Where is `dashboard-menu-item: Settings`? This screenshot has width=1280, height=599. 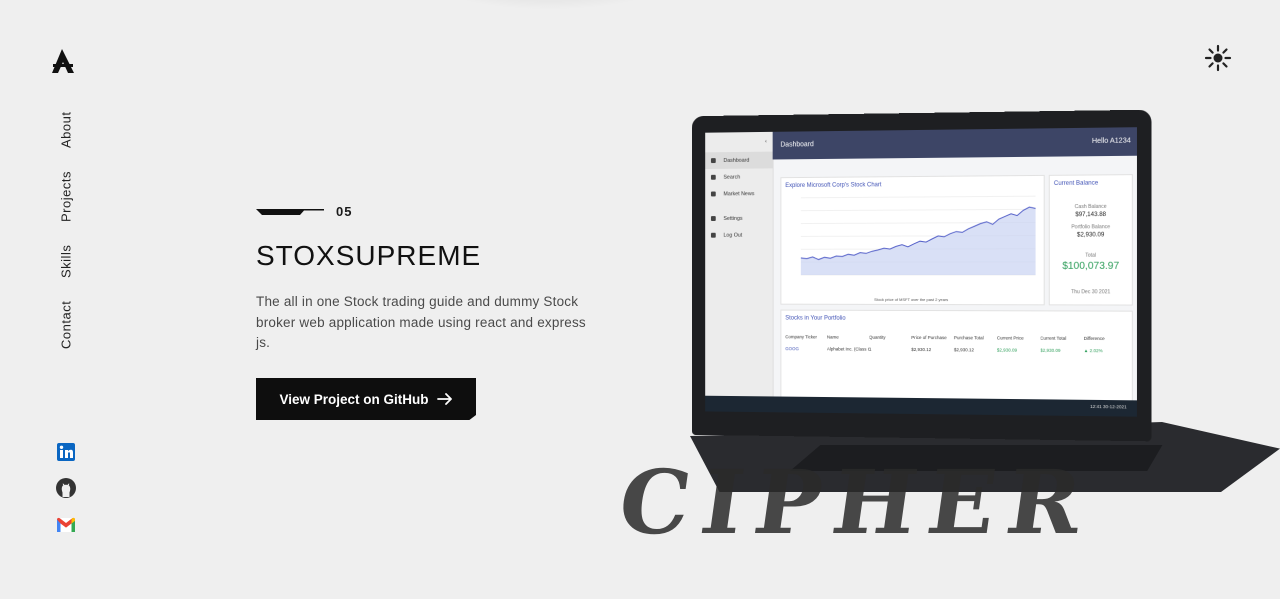
dashboard-menu-item: Settings is located at coordinates (738, 218).